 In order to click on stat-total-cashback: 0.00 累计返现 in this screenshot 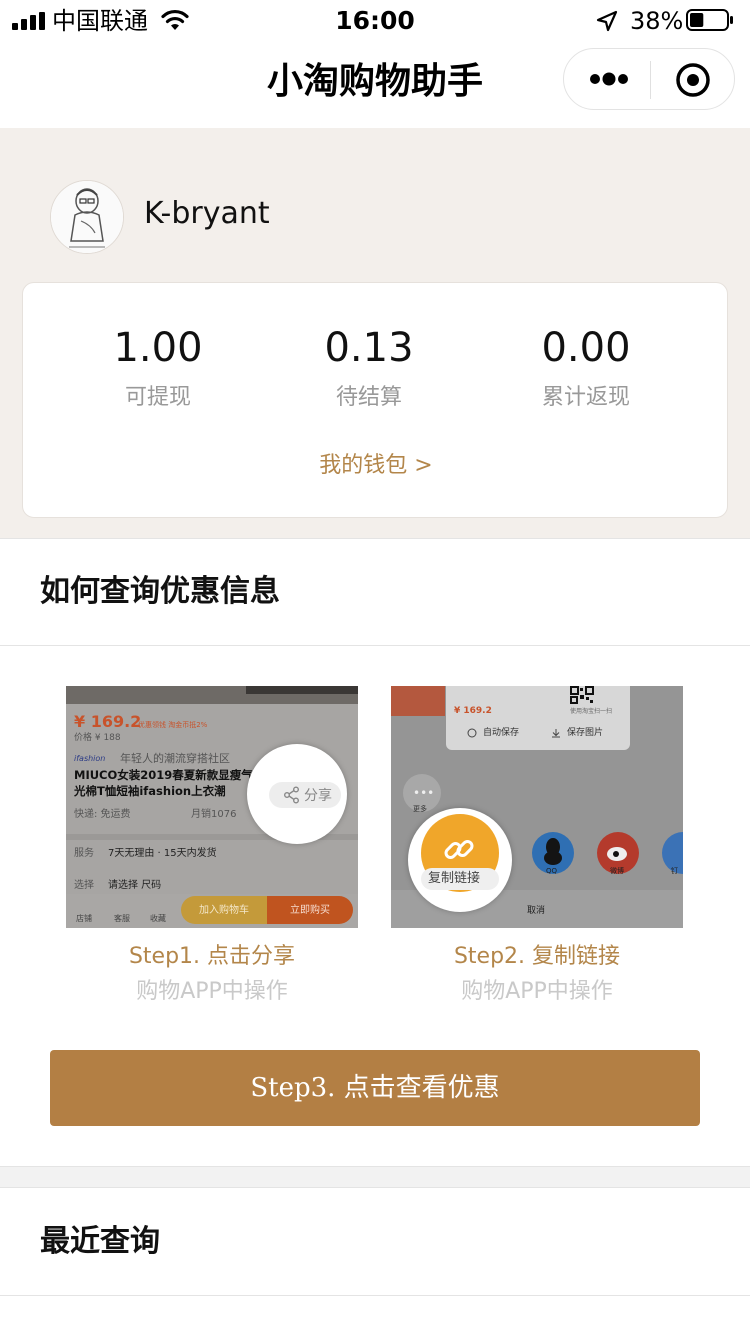, I will do `click(586, 368)`.